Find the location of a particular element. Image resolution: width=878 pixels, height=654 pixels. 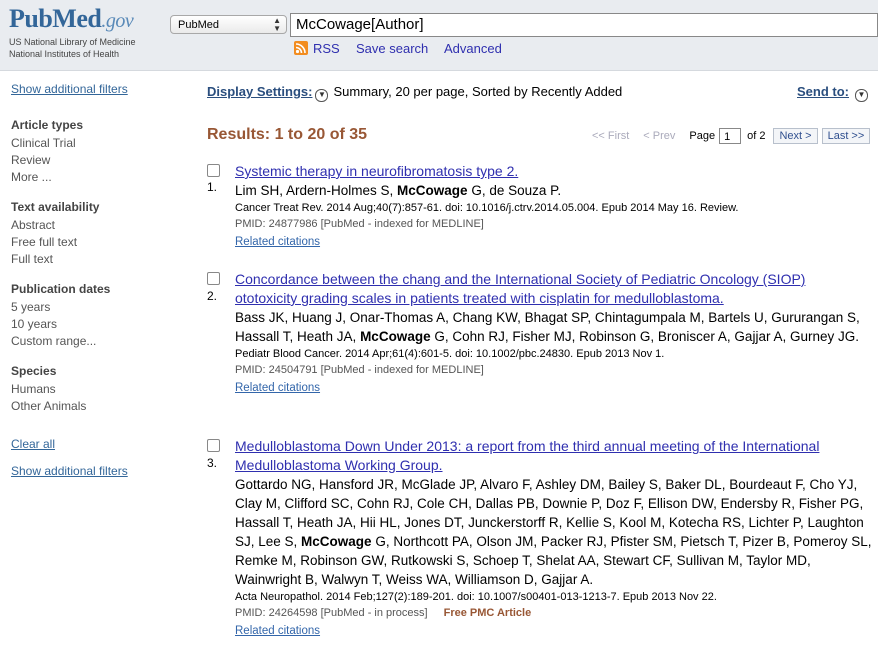

filter-humans: Humans is located at coordinates (101, 389).